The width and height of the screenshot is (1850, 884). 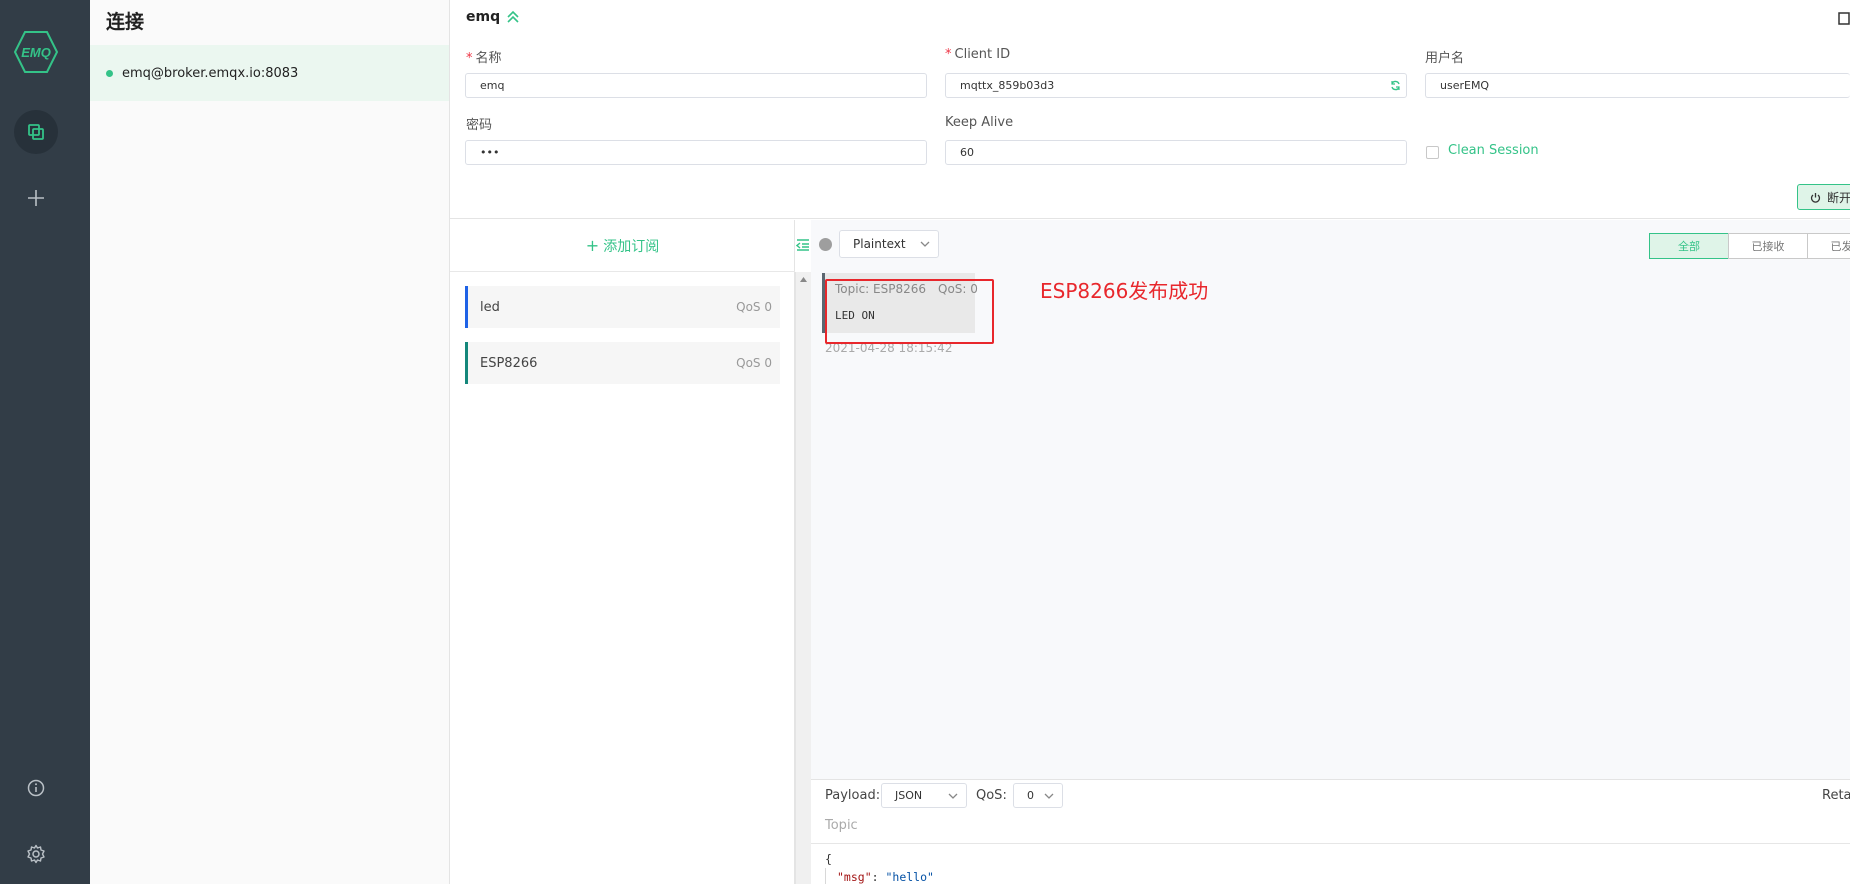 I want to click on qos-label: QoS:, so click(x=991, y=795).